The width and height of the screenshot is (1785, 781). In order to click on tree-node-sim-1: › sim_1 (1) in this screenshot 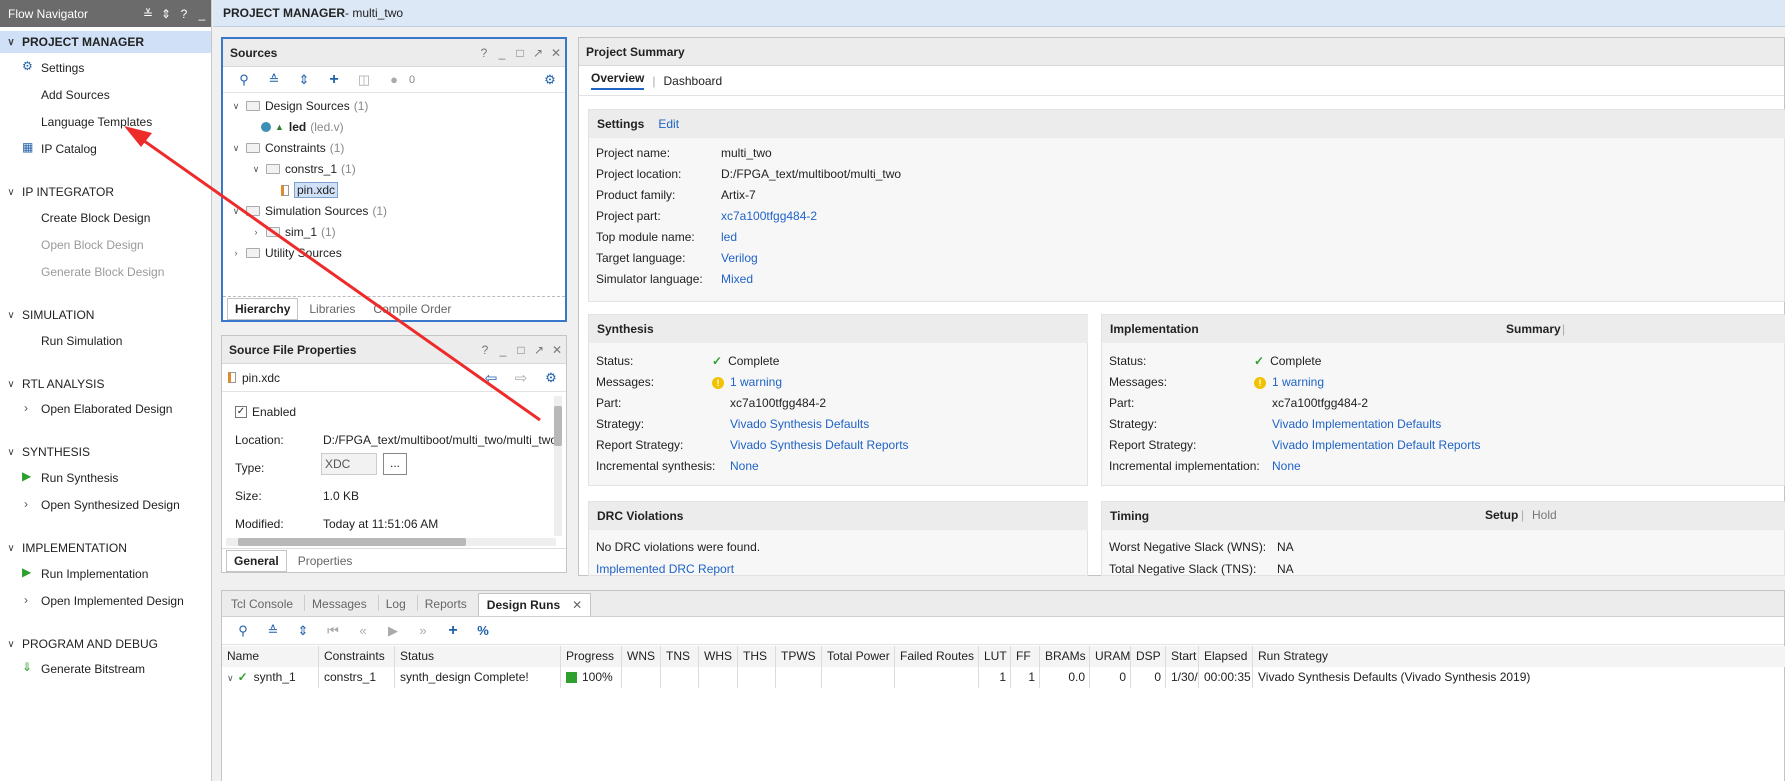, I will do `click(292, 232)`.